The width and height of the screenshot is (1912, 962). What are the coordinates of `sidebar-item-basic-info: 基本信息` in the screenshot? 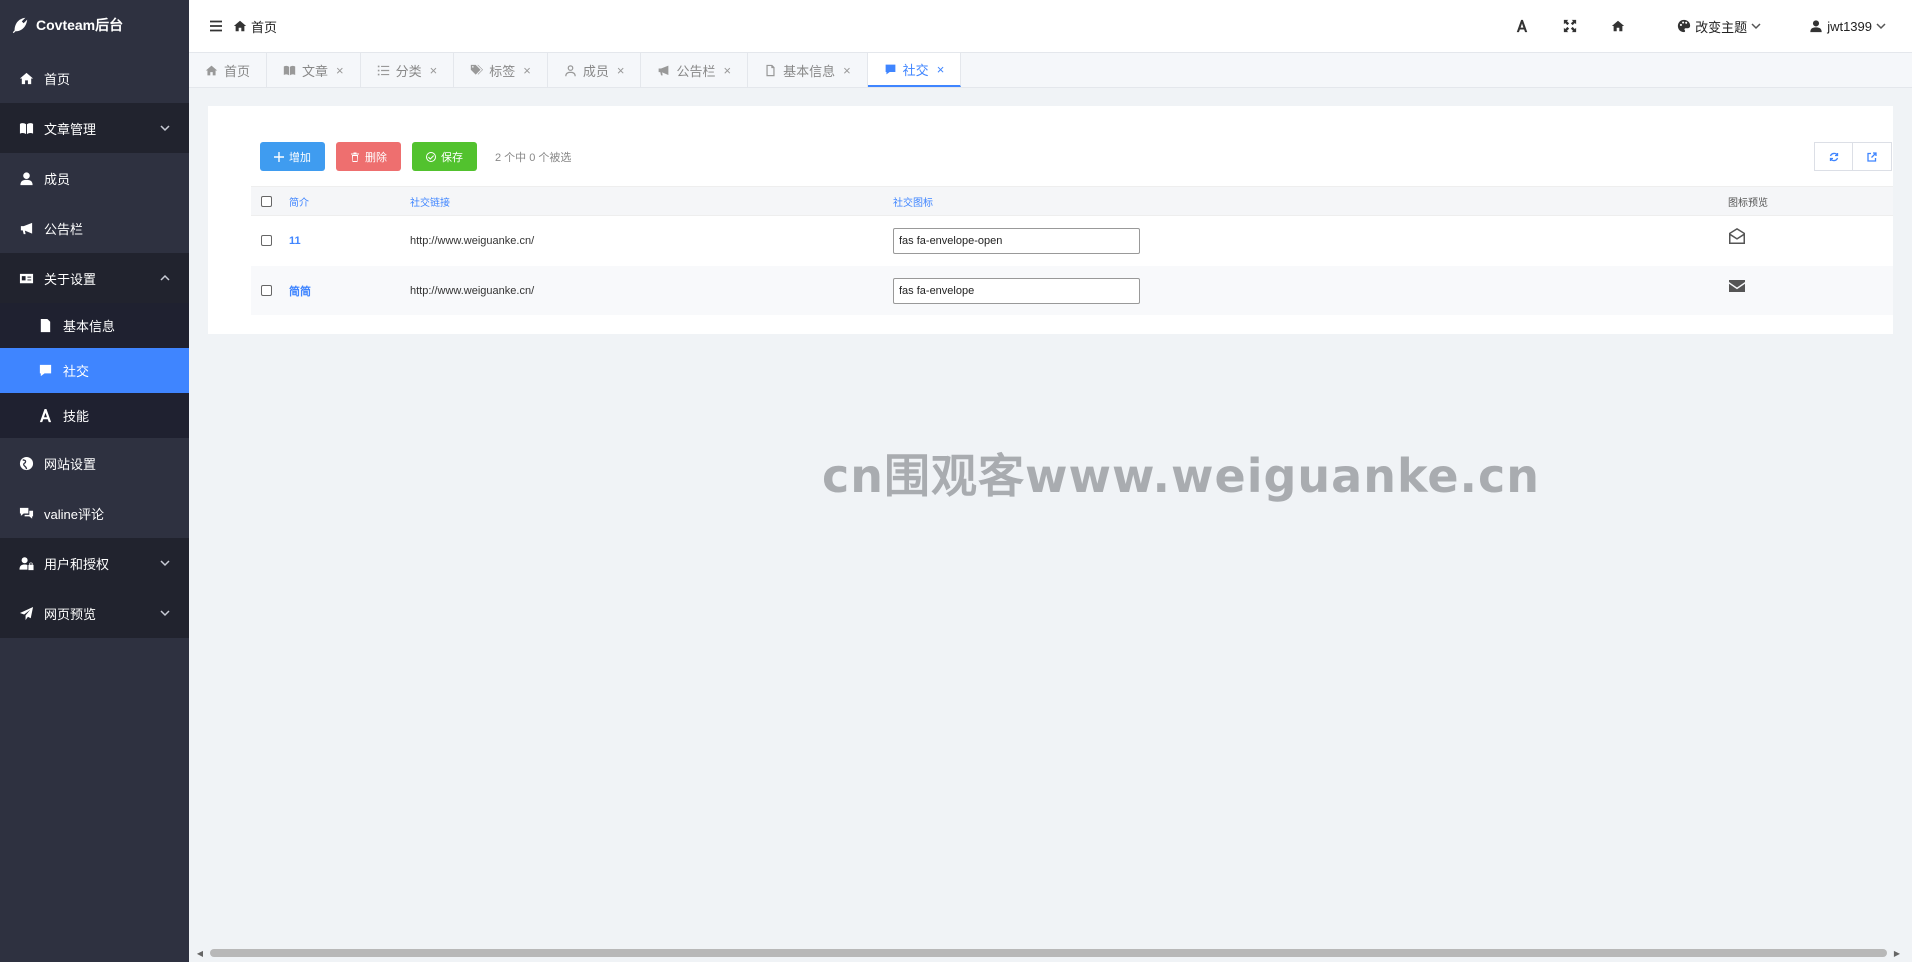 It's located at (94, 325).